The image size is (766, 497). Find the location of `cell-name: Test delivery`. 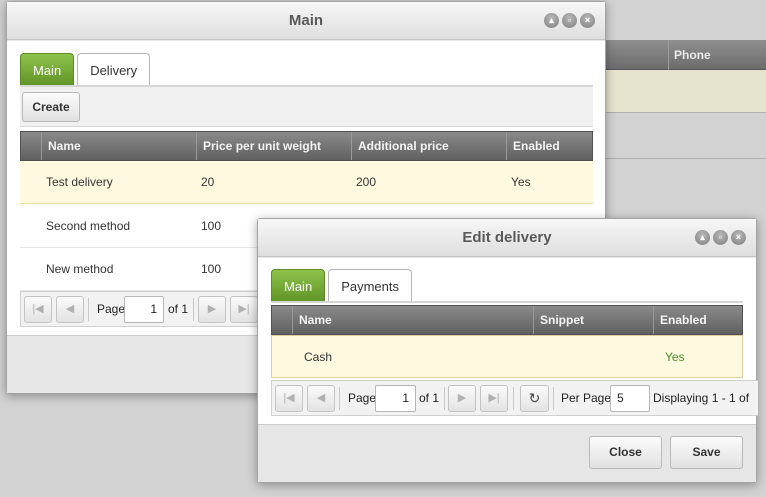

cell-name: Test delivery is located at coordinates (79, 182).